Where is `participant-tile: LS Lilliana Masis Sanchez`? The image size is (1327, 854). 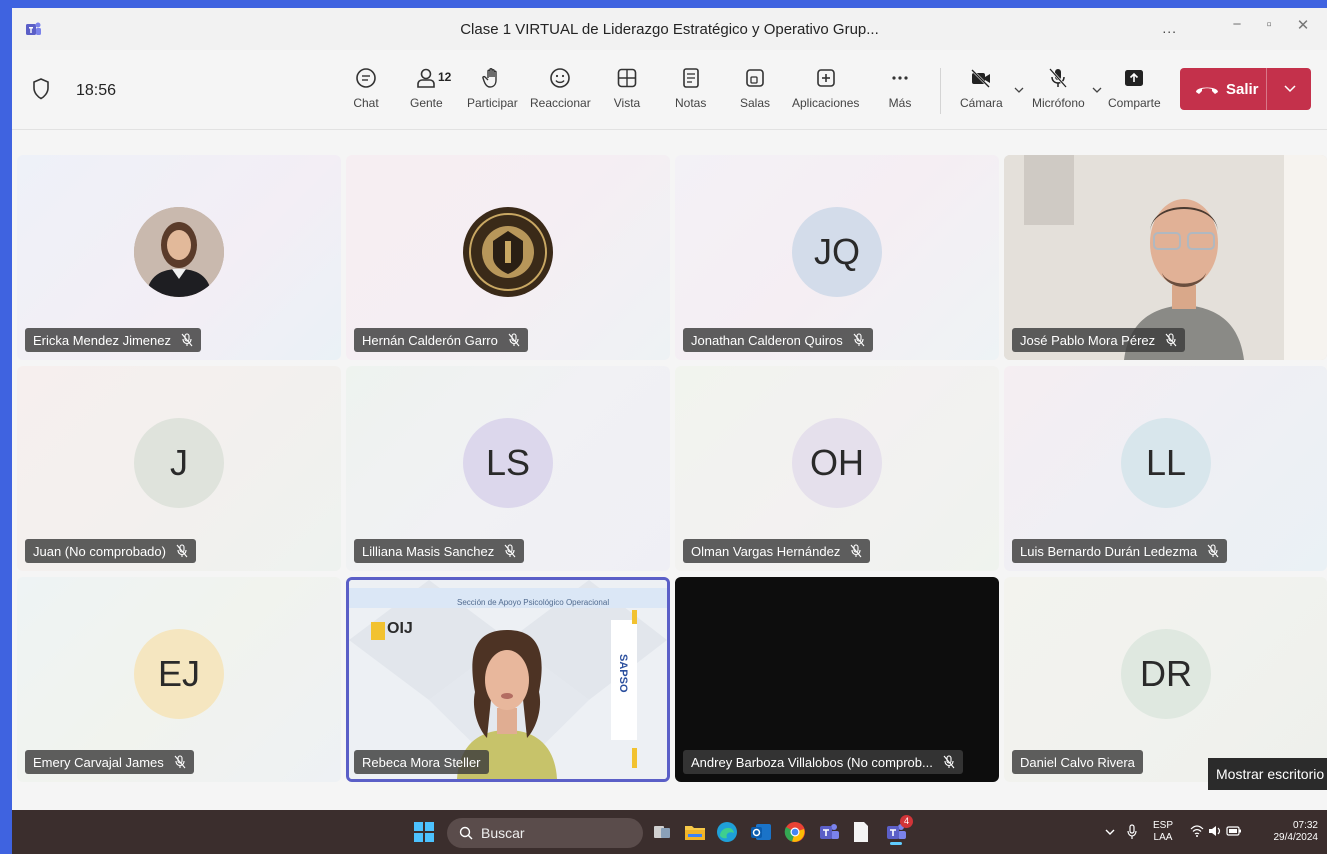 participant-tile: LS Lilliana Masis Sanchez is located at coordinates (508, 468).